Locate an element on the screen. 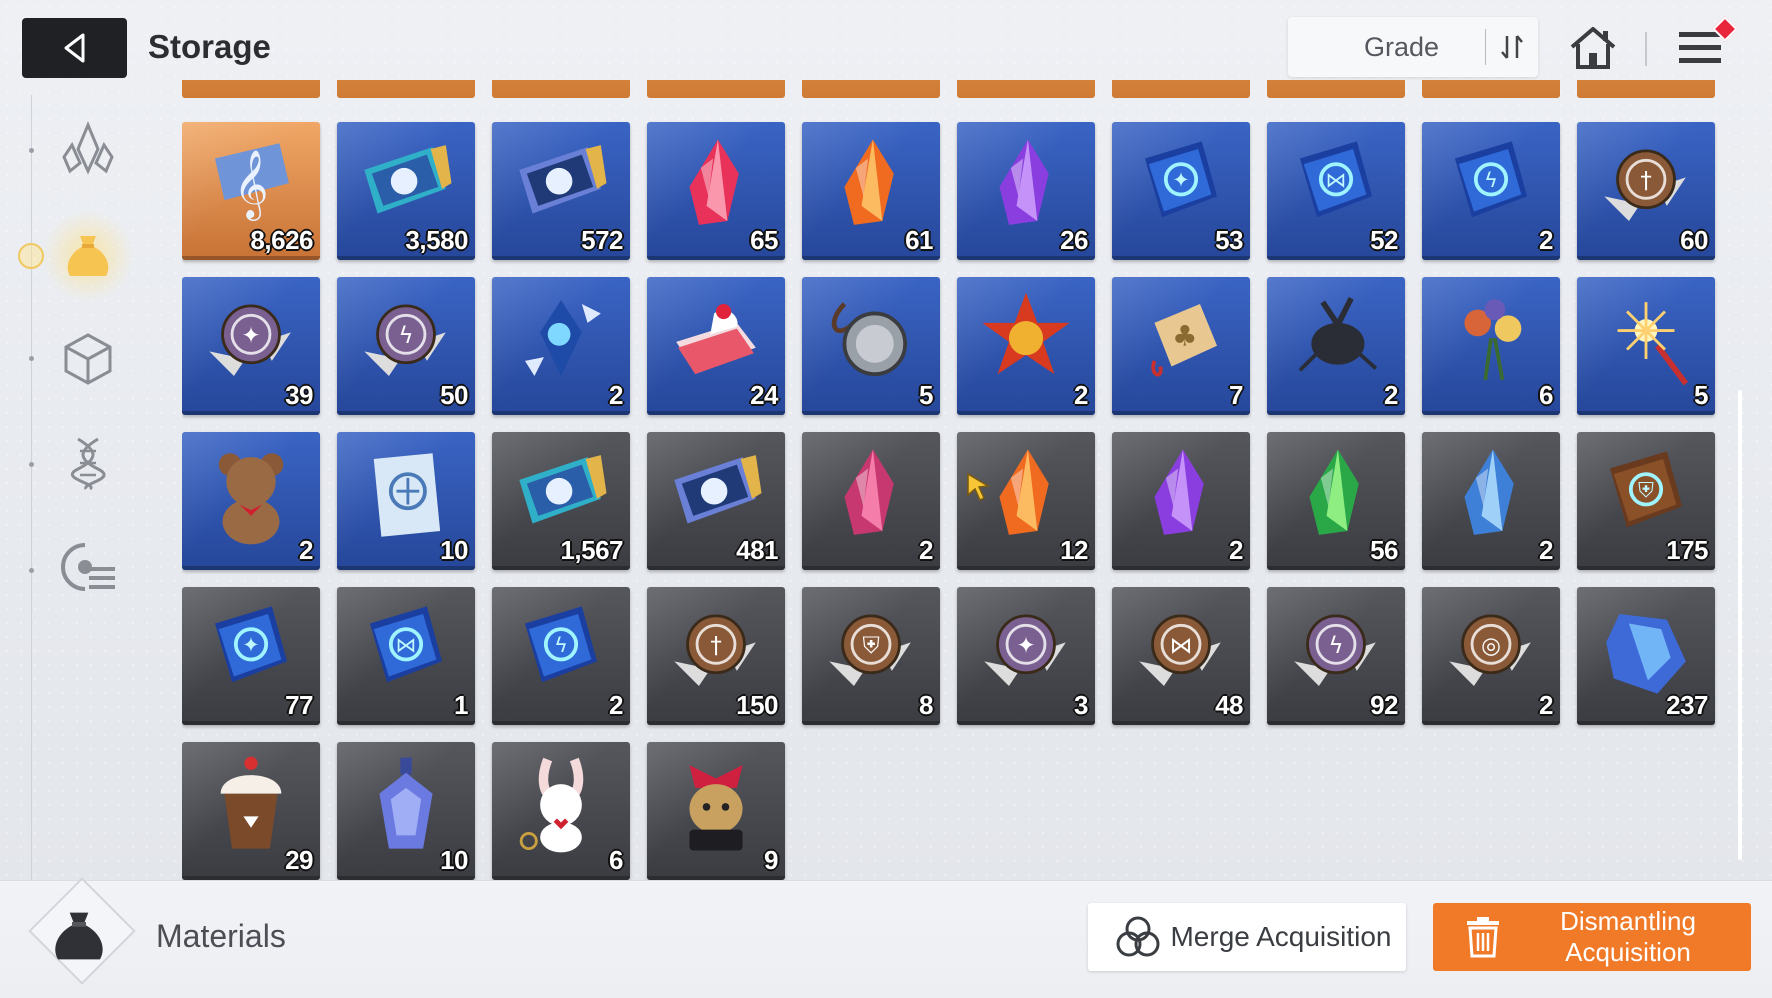  item-quantity: 481 is located at coordinates (757, 550).